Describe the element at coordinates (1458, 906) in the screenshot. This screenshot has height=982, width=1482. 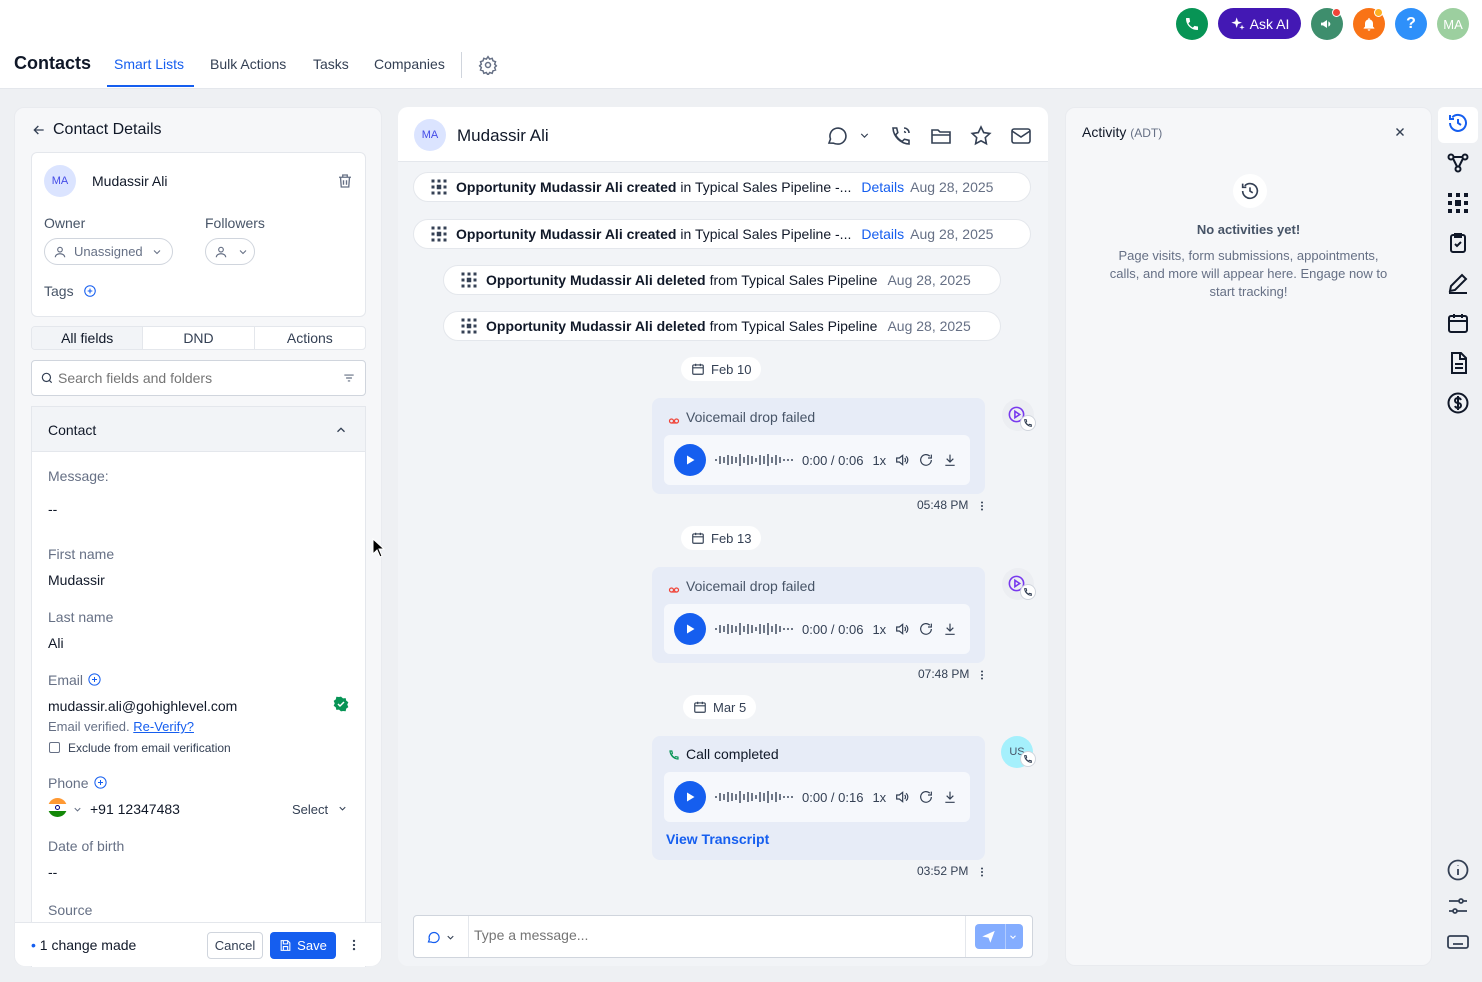
I see `sliders-icon` at that location.